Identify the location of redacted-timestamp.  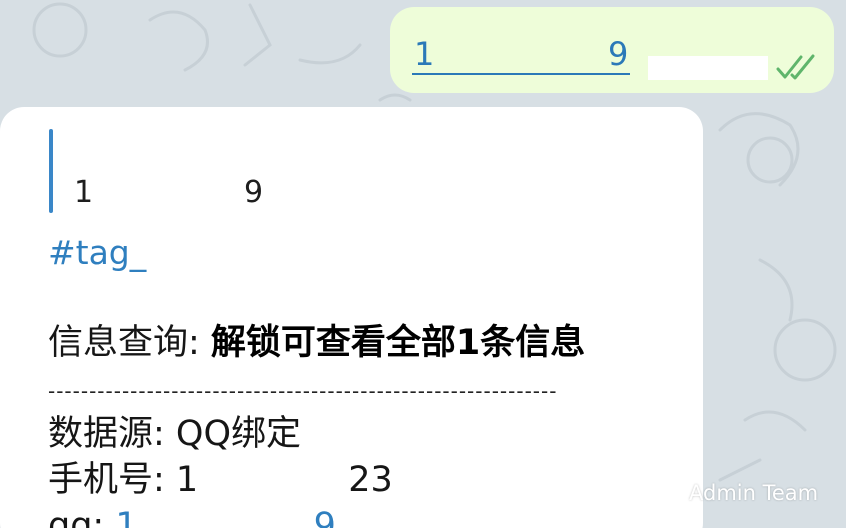
(708, 68).